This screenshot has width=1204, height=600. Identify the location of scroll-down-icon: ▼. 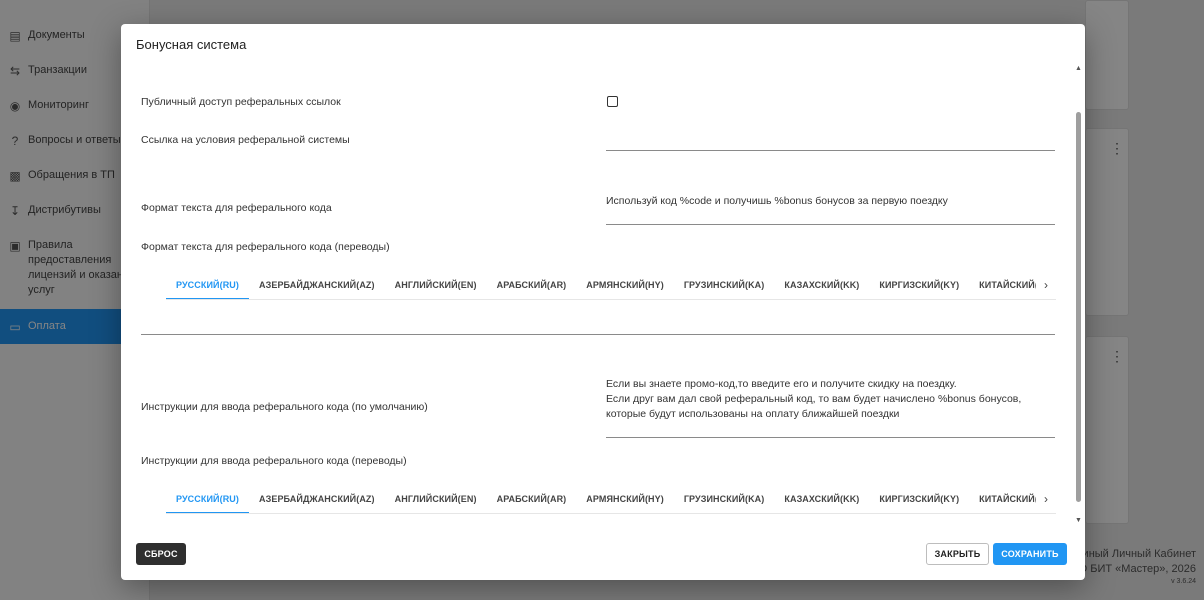
(1078, 521).